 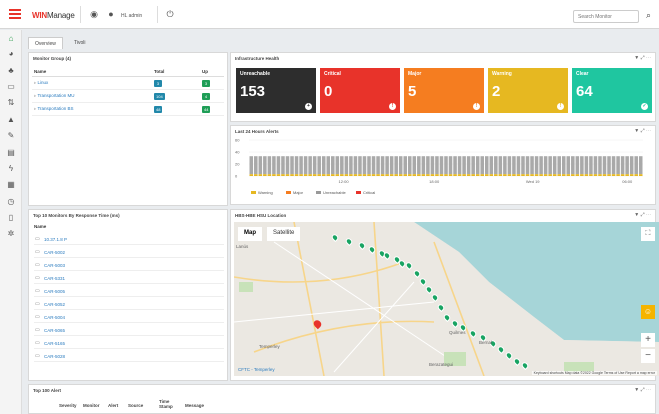 What do you see at coordinates (606, 16) in the screenshot?
I see `search-input` at bounding box center [606, 16].